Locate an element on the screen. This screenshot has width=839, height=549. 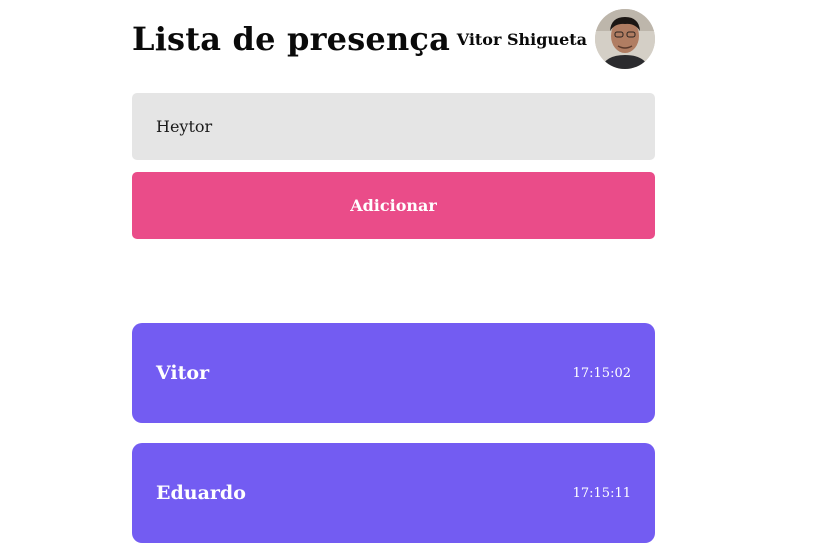
avatar-image is located at coordinates (625, 39).